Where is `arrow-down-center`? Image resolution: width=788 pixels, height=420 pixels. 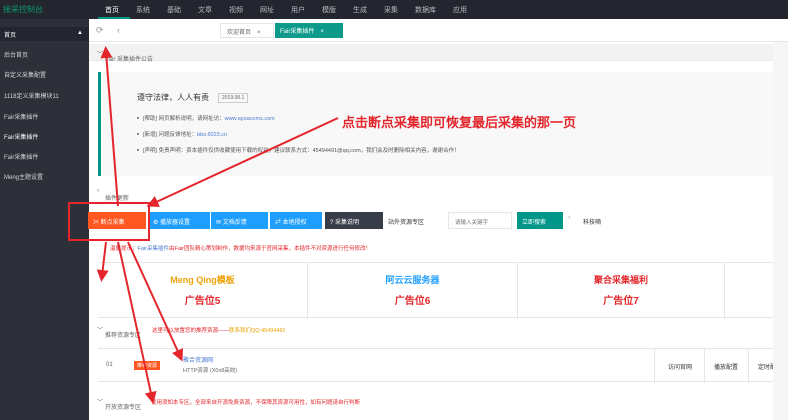
arrow-down-center is located at coordinates (137, 322).